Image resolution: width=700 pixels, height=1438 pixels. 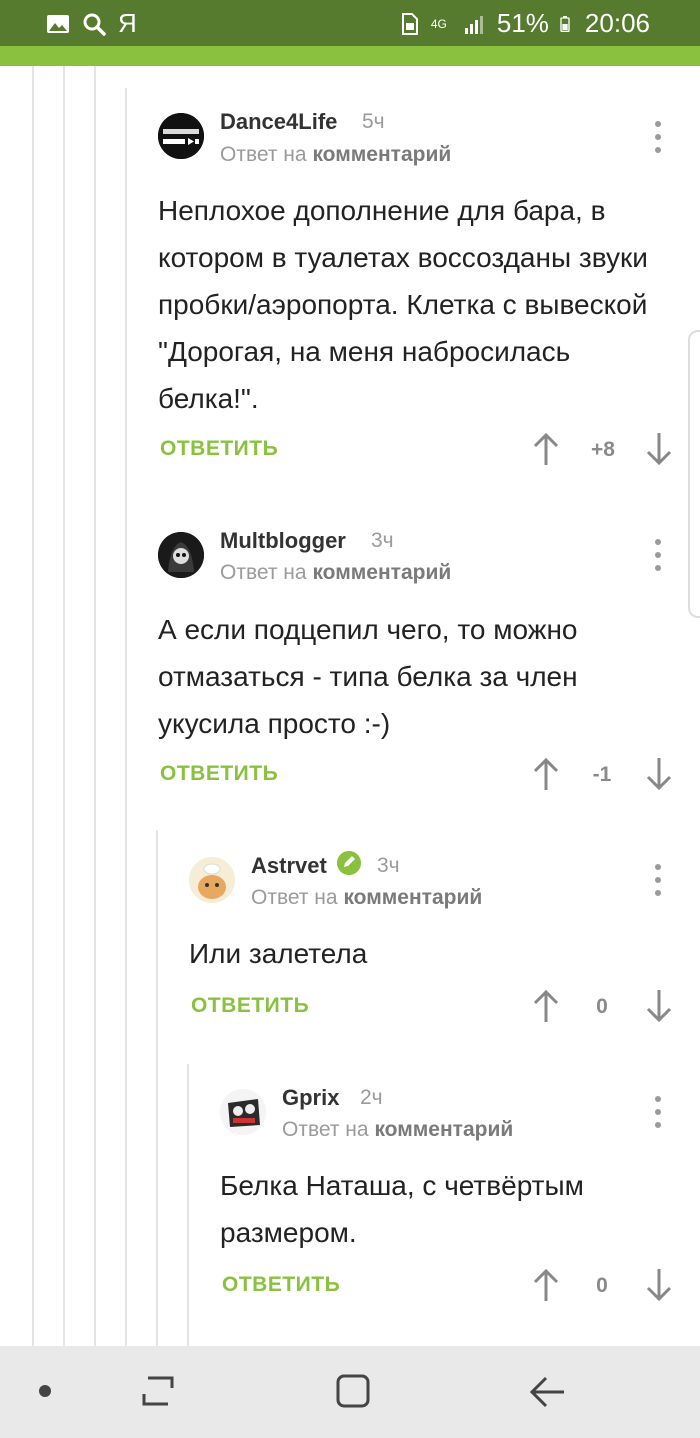 I want to click on author-name: Dance4Life, so click(x=278, y=122).